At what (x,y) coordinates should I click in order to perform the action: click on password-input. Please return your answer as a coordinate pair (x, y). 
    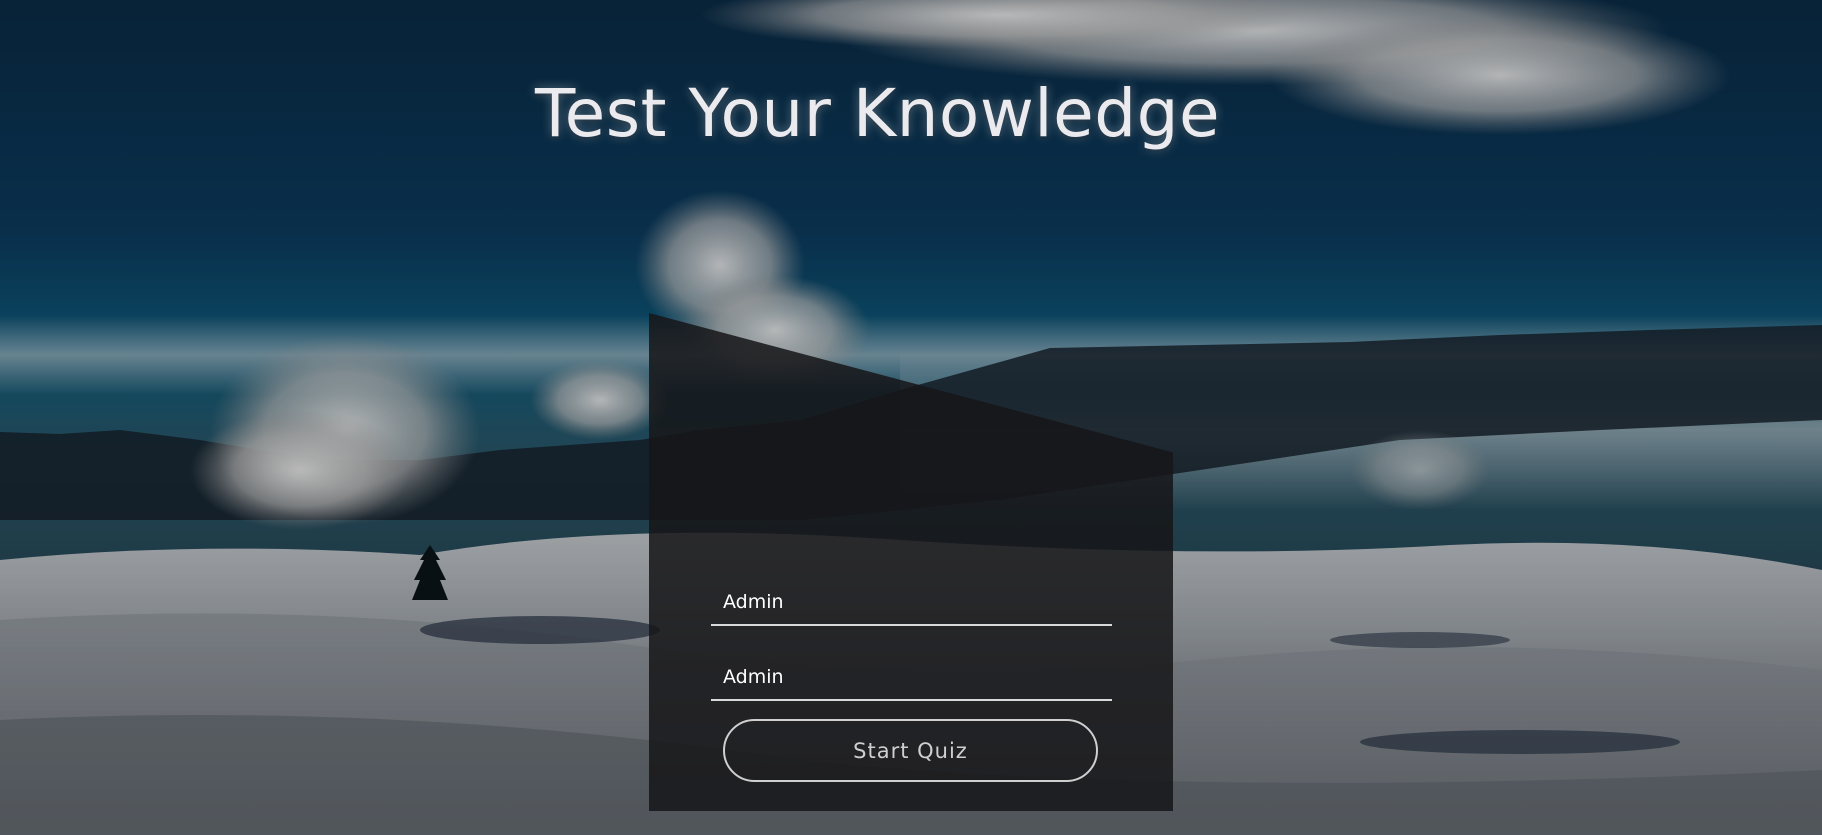
    Looking at the image, I should click on (911, 677).